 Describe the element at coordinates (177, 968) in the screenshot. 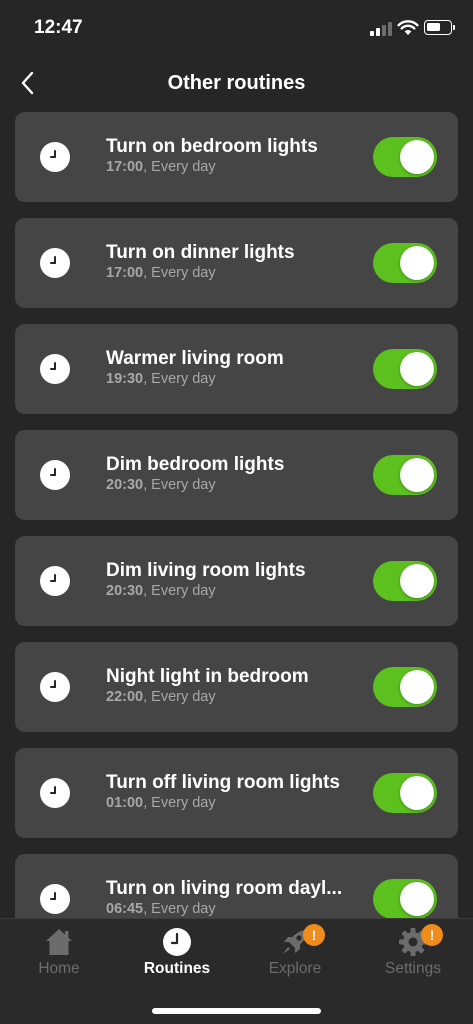

I see `tab-label: Routines` at that location.